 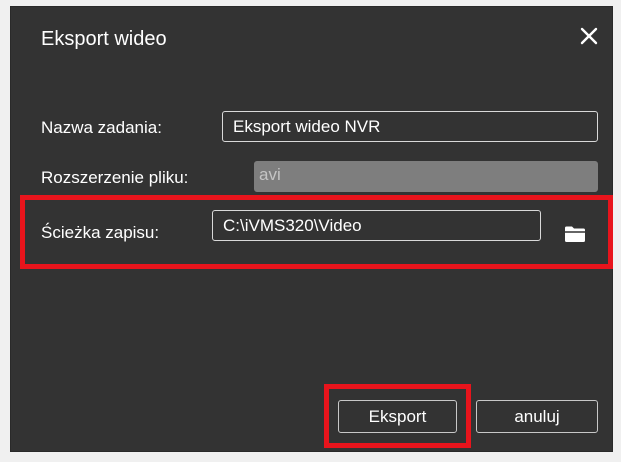 What do you see at coordinates (397, 416) in the screenshot?
I see `export-button: Eksport` at bounding box center [397, 416].